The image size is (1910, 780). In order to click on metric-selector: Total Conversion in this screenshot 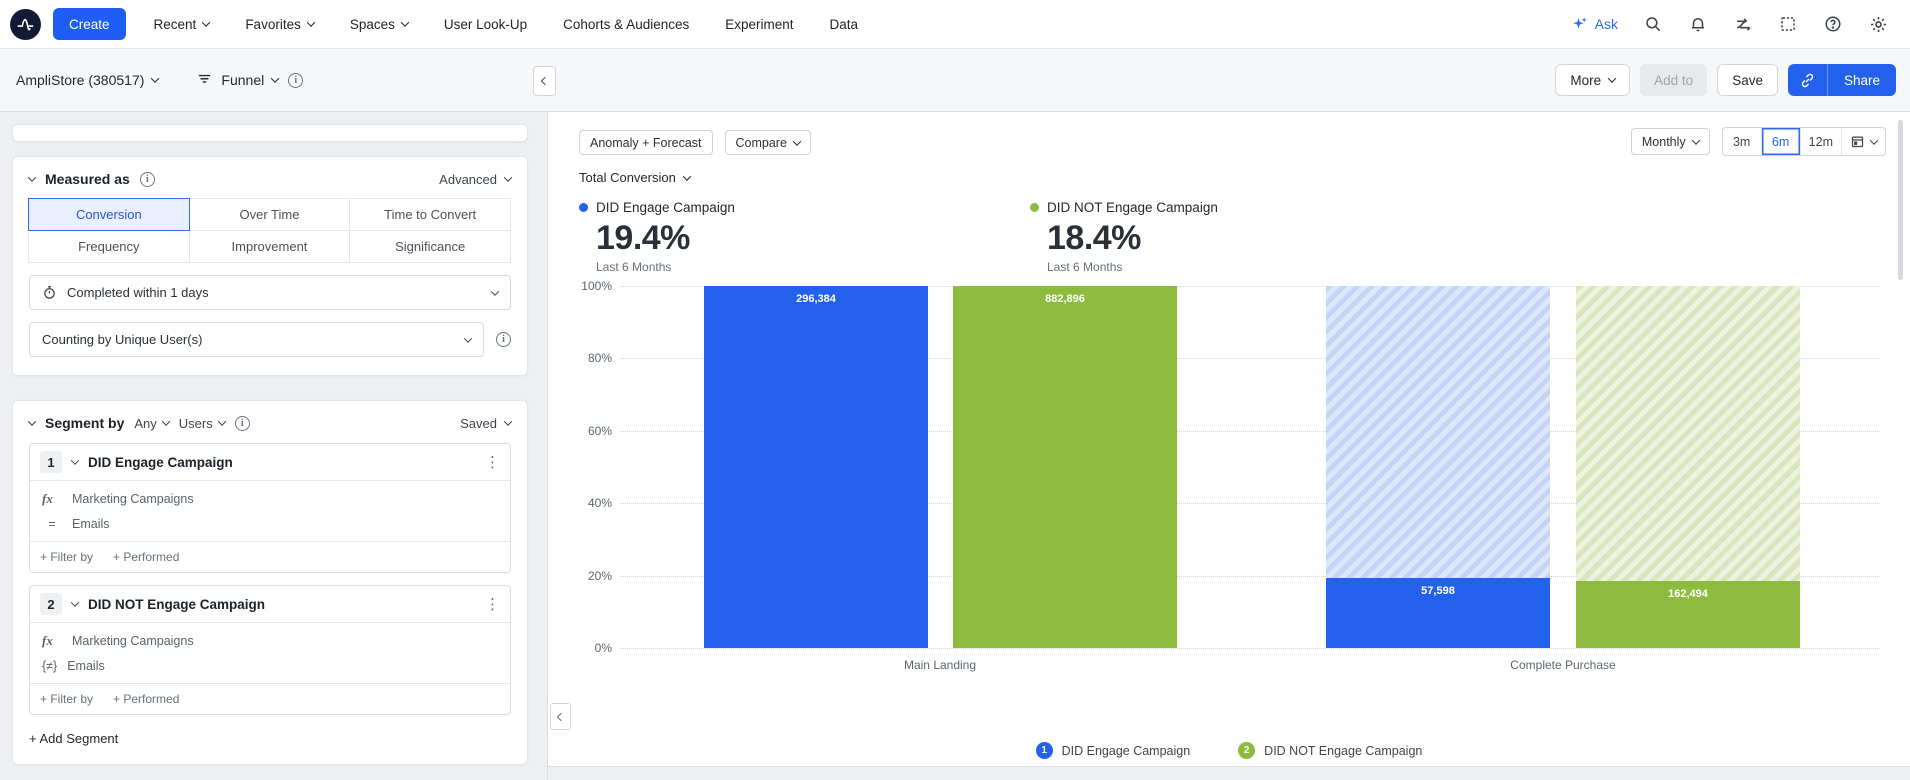, I will do `click(635, 177)`.